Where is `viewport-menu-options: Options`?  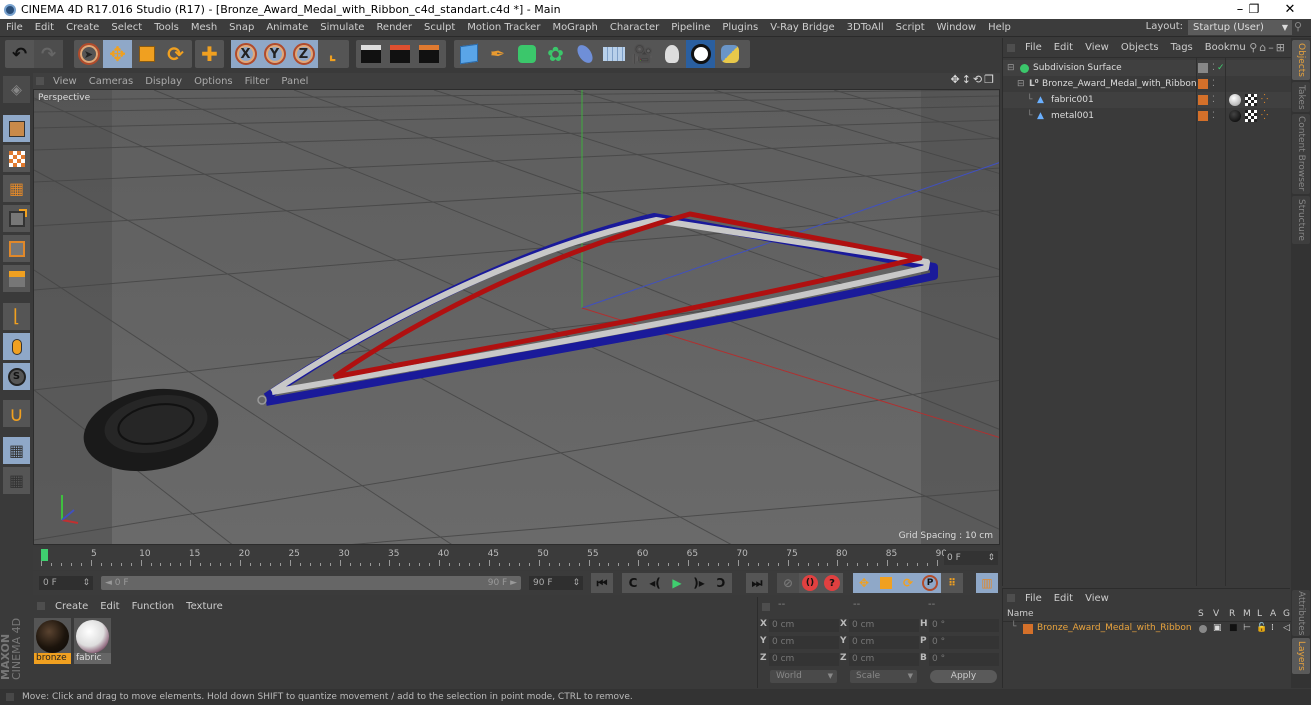
viewport-menu-options: Options is located at coordinates (213, 81).